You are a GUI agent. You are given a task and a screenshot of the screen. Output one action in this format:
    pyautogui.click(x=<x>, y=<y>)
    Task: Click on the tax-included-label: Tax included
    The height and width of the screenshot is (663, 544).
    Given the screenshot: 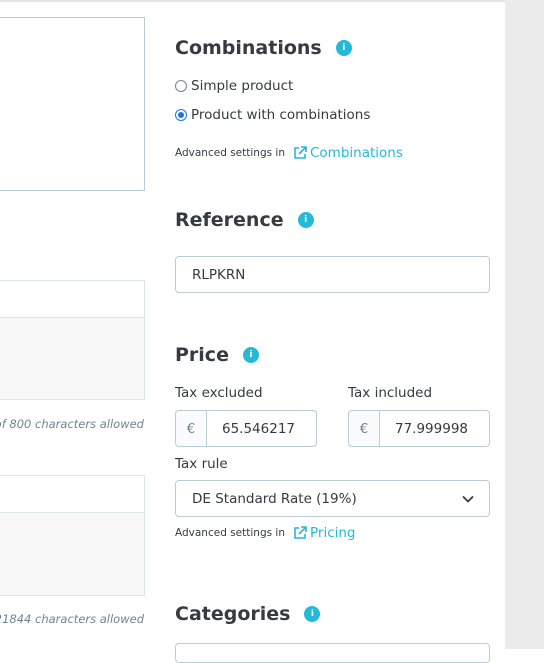 What is the action you would take?
    pyautogui.click(x=390, y=393)
    